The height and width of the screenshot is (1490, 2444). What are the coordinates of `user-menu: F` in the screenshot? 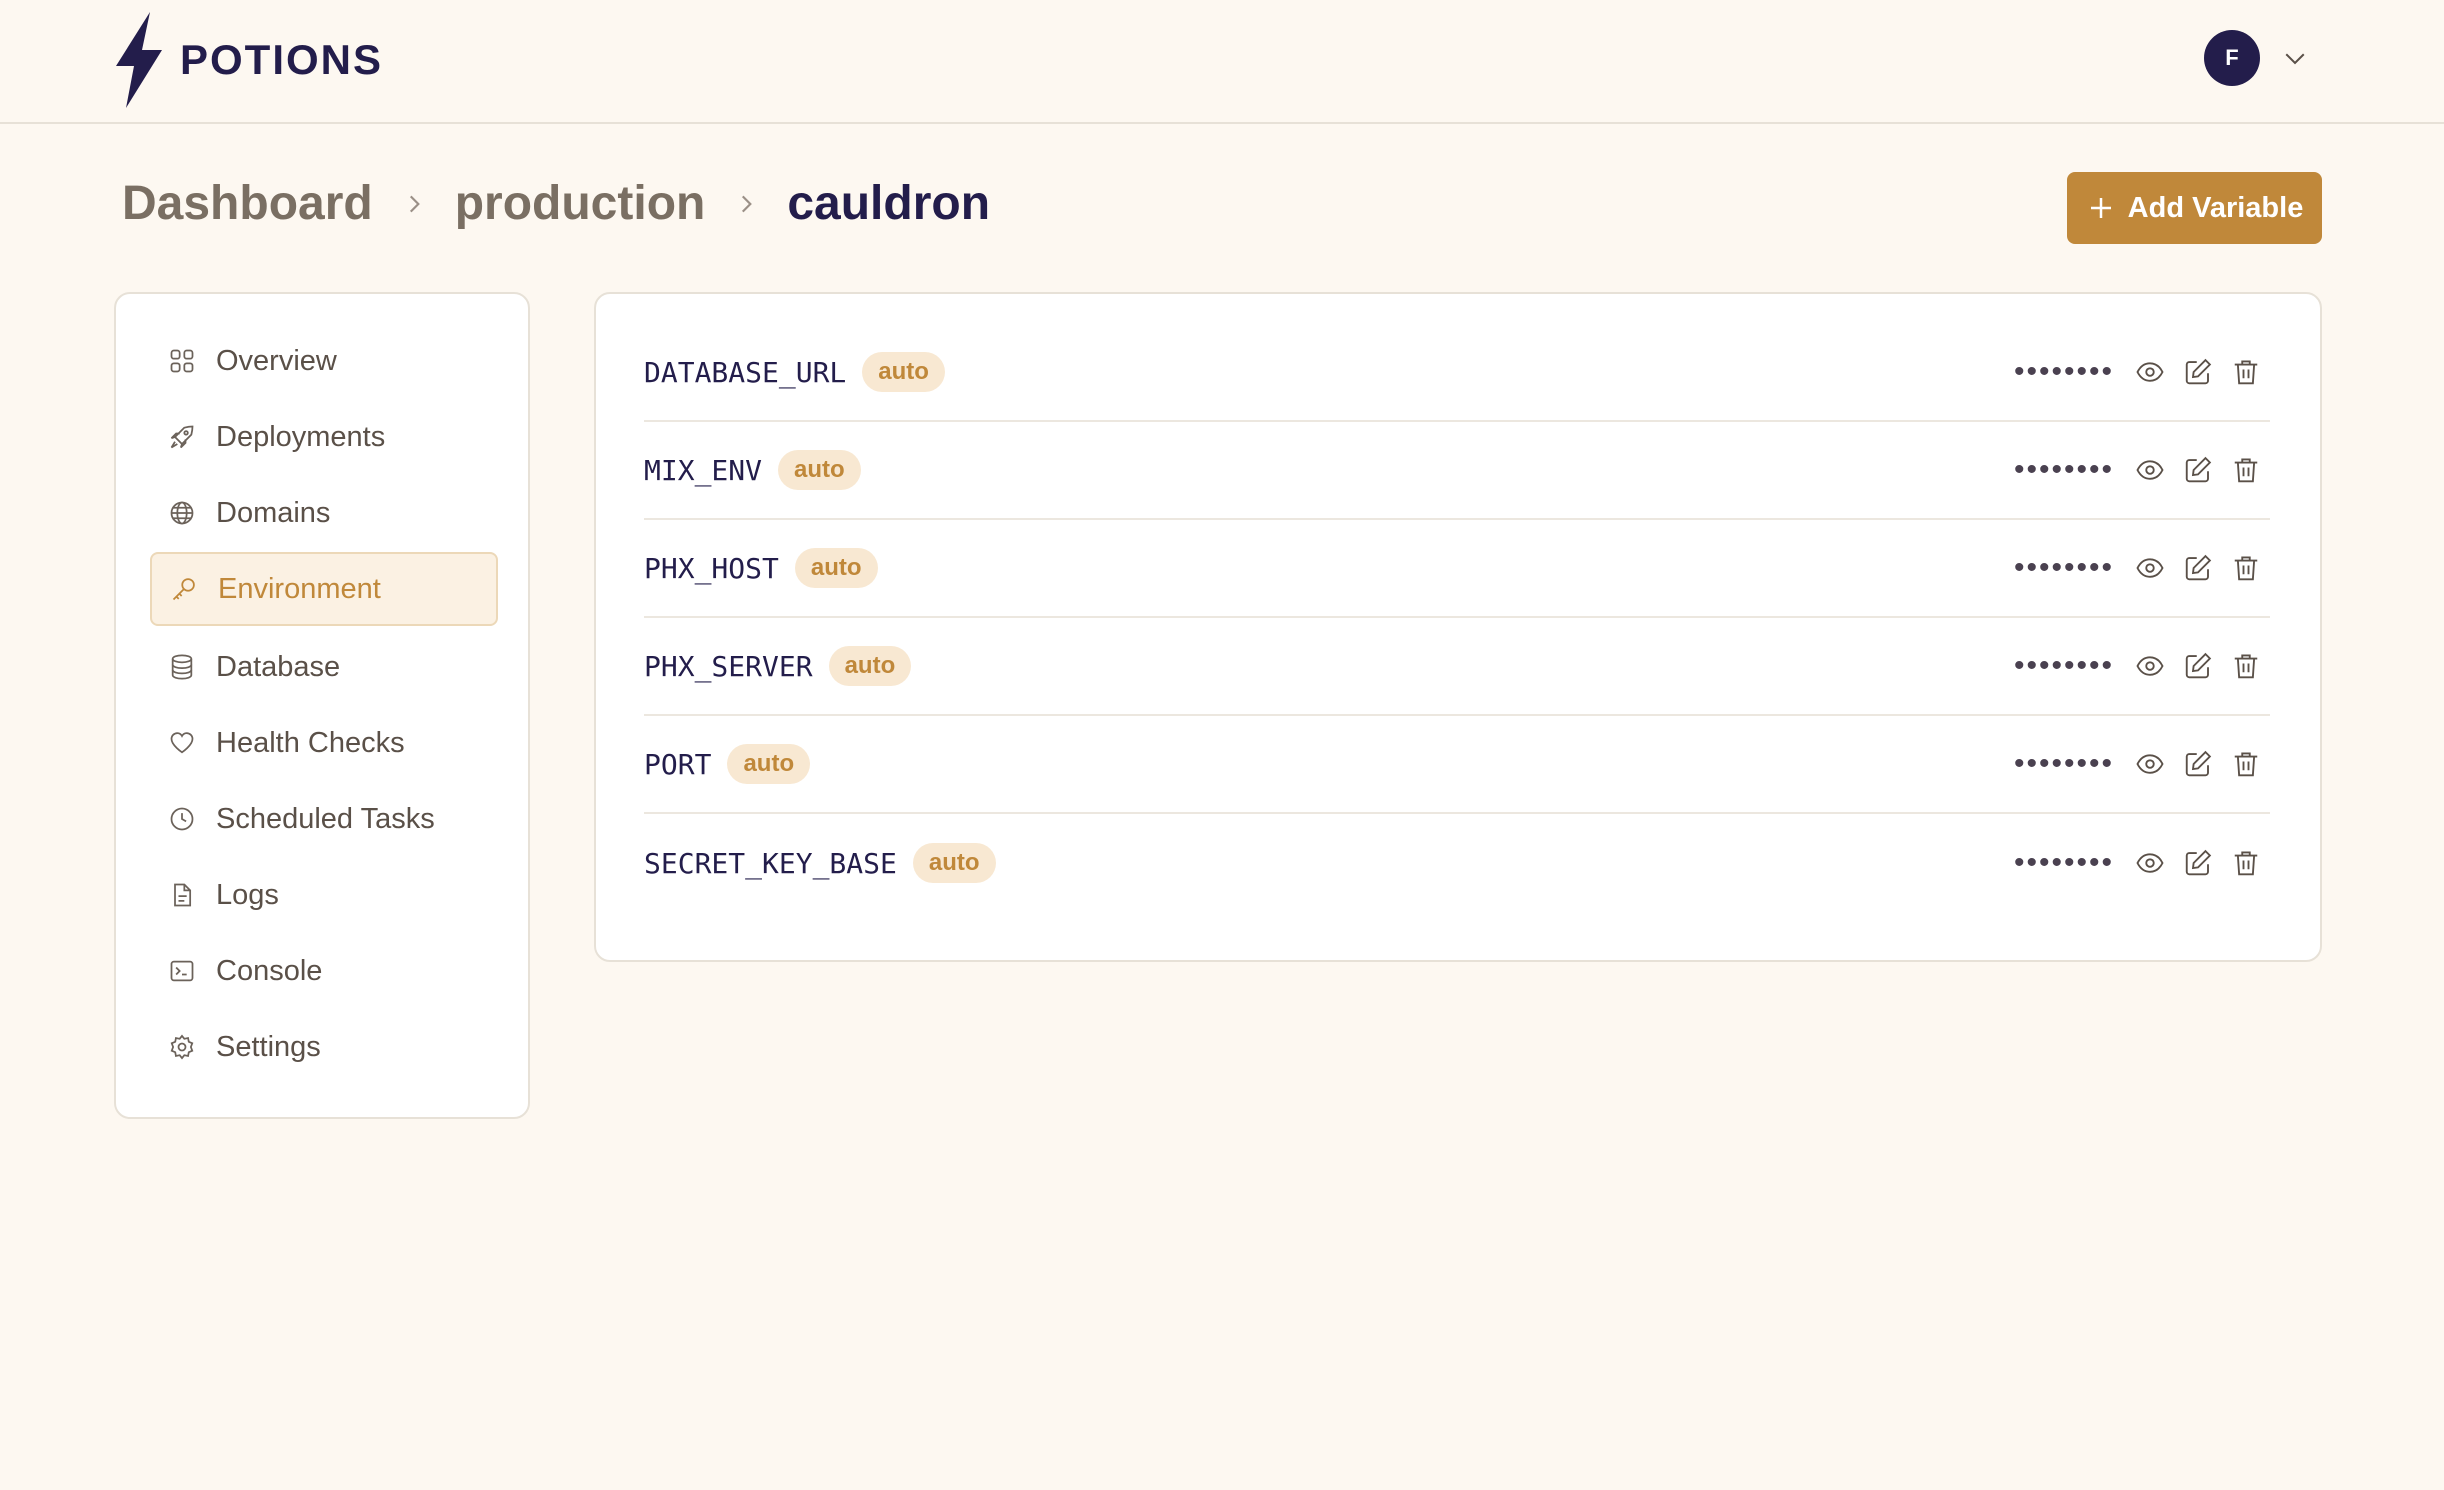 It's located at (2257, 58).